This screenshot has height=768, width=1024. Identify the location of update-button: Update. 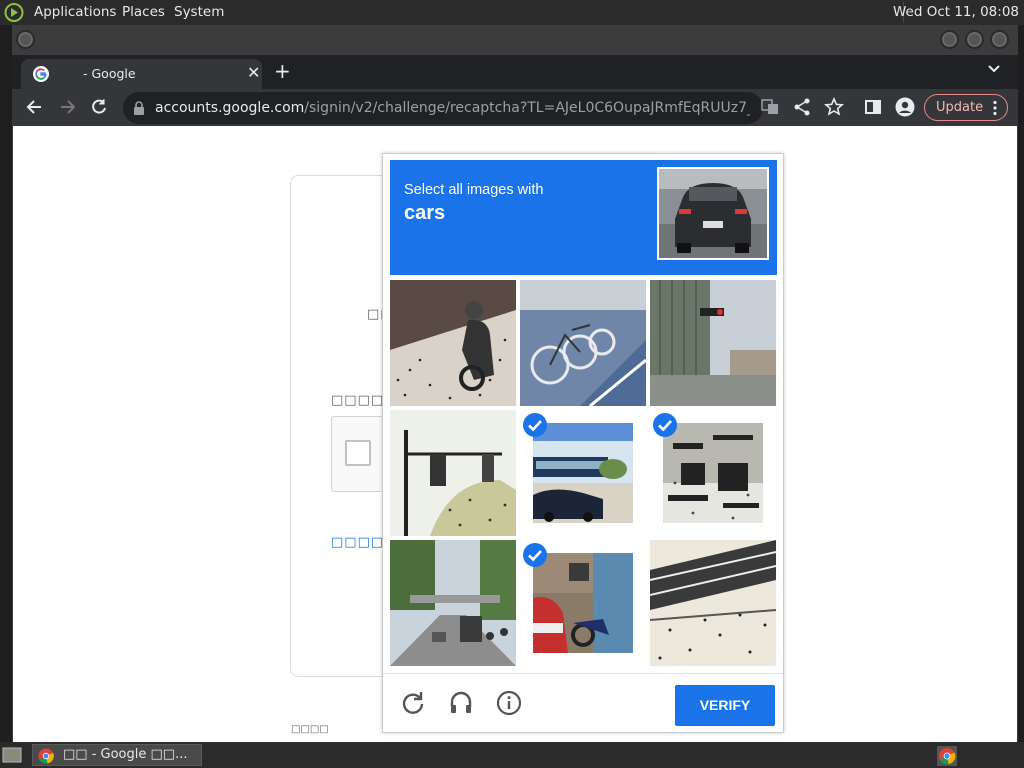
(966, 107).